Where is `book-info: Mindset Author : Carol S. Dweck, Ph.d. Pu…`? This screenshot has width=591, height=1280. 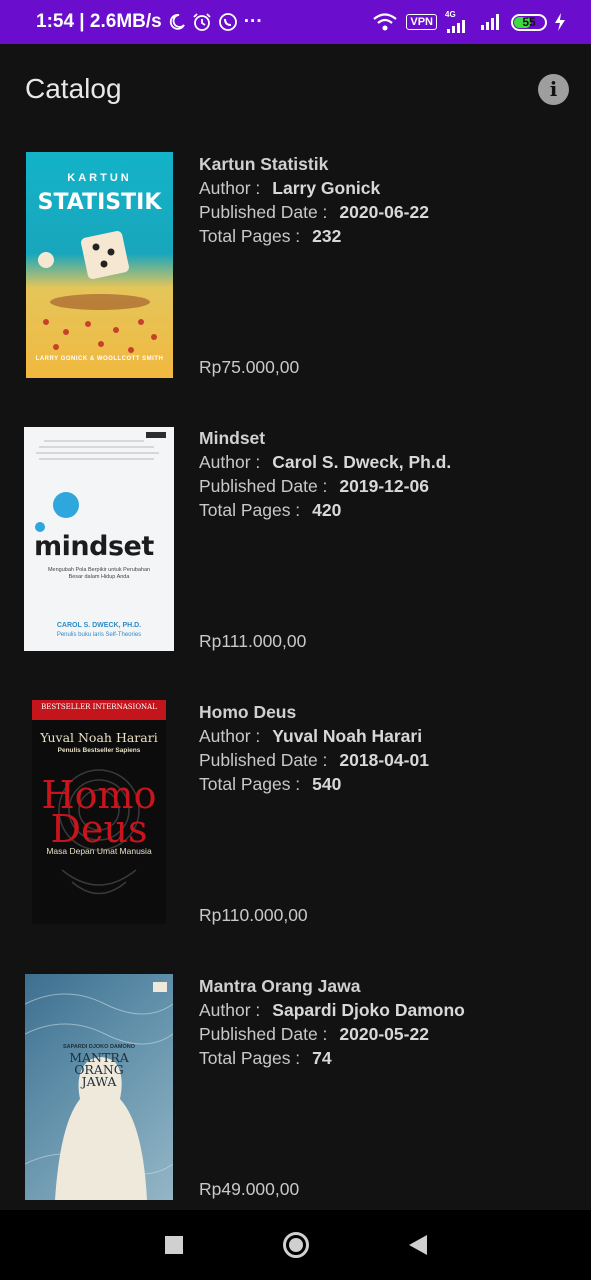 book-info: Mindset Author : Carol S. Dweck, Ph.d. Pu… is located at coordinates (325, 474).